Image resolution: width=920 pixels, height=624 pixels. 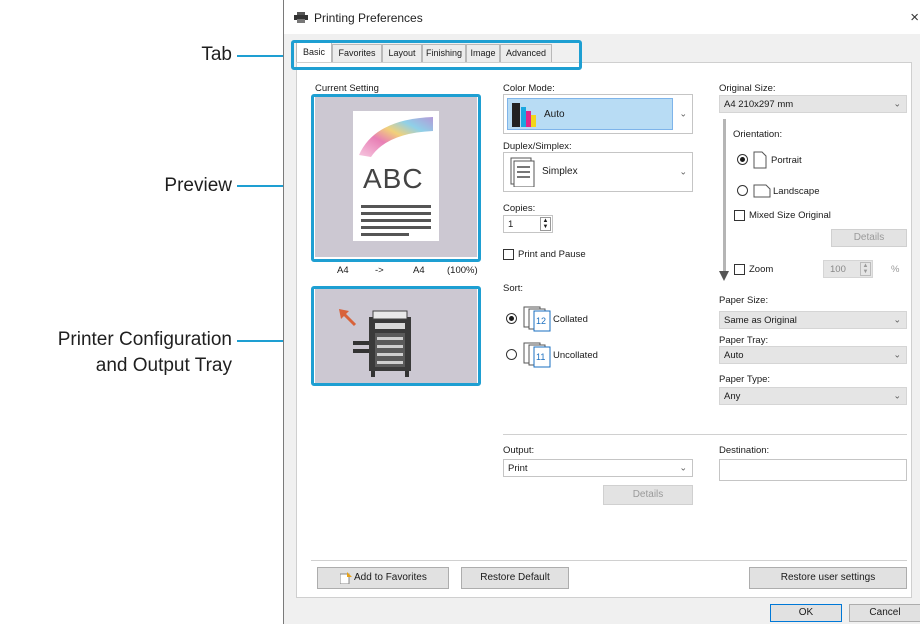 What do you see at coordinates (528, 224) in the screenshot?
I see `copies-stepper: 1 ▲ ▼` at bounding box center [528, 224].